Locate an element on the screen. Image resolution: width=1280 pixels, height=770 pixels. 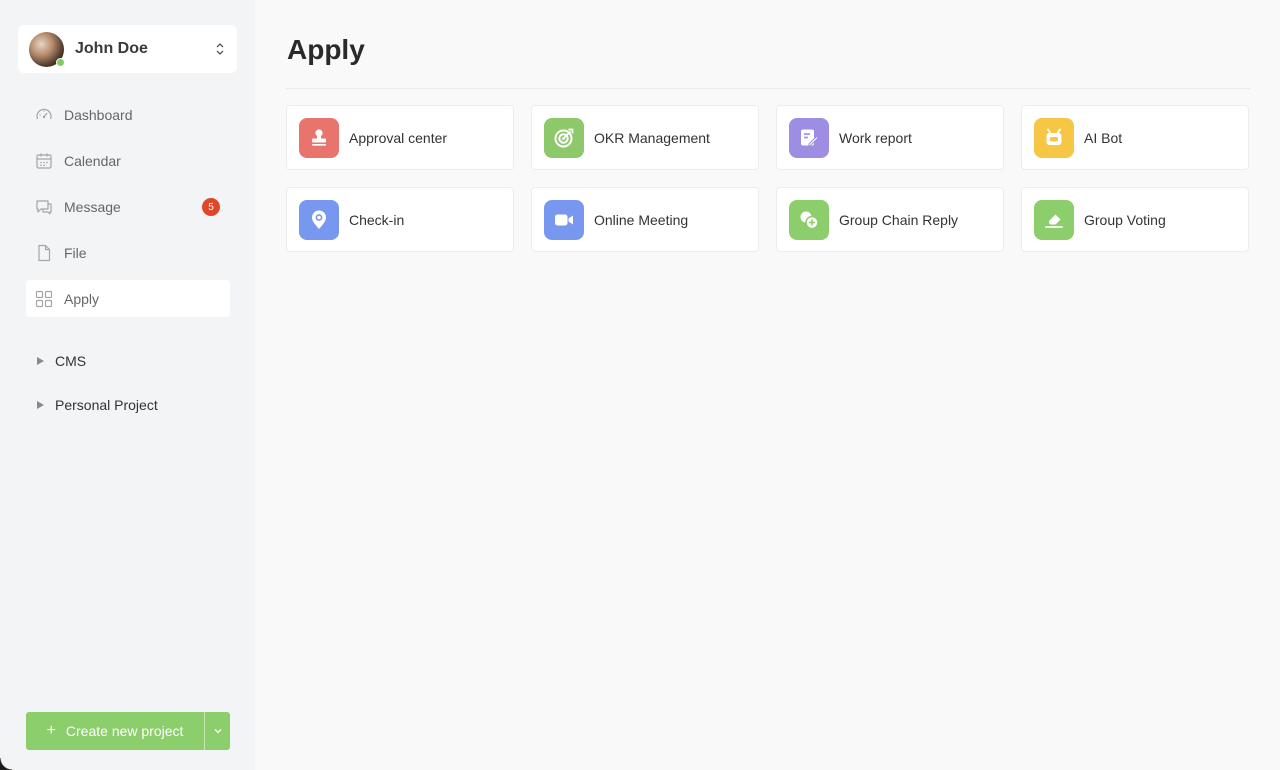
user-switcher: John Doe is located at coordinates (127, 49).